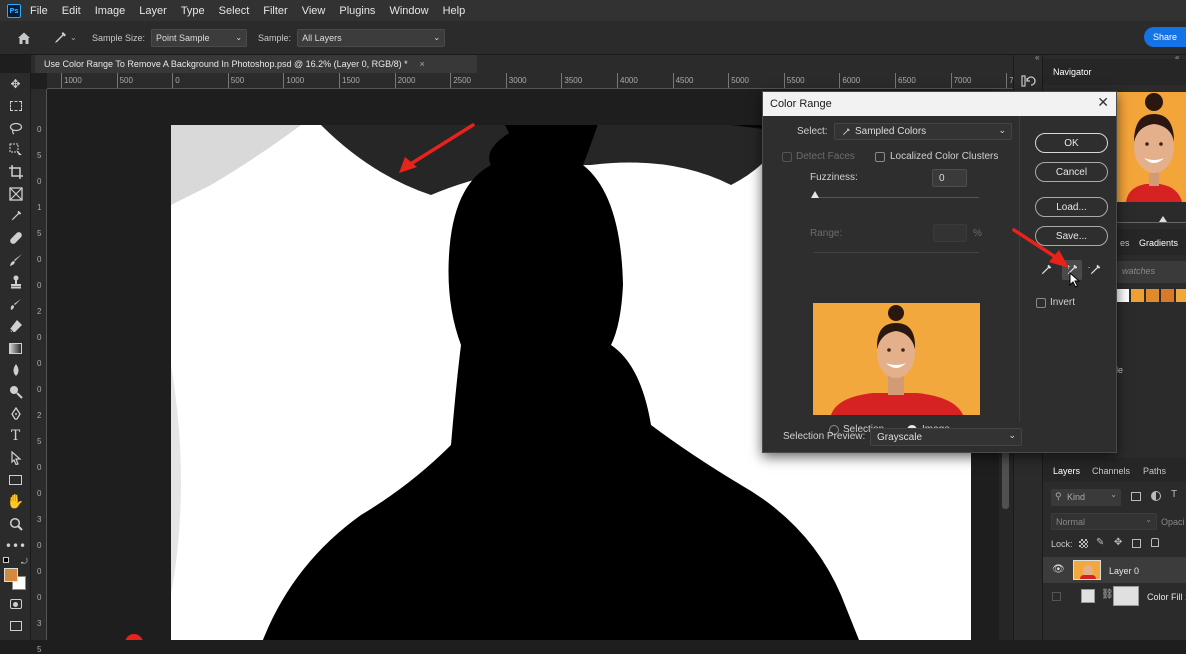 Image resolution: width=1186 pixels, height=654 pixels. I want to click on home-icon, so click(24, 38).